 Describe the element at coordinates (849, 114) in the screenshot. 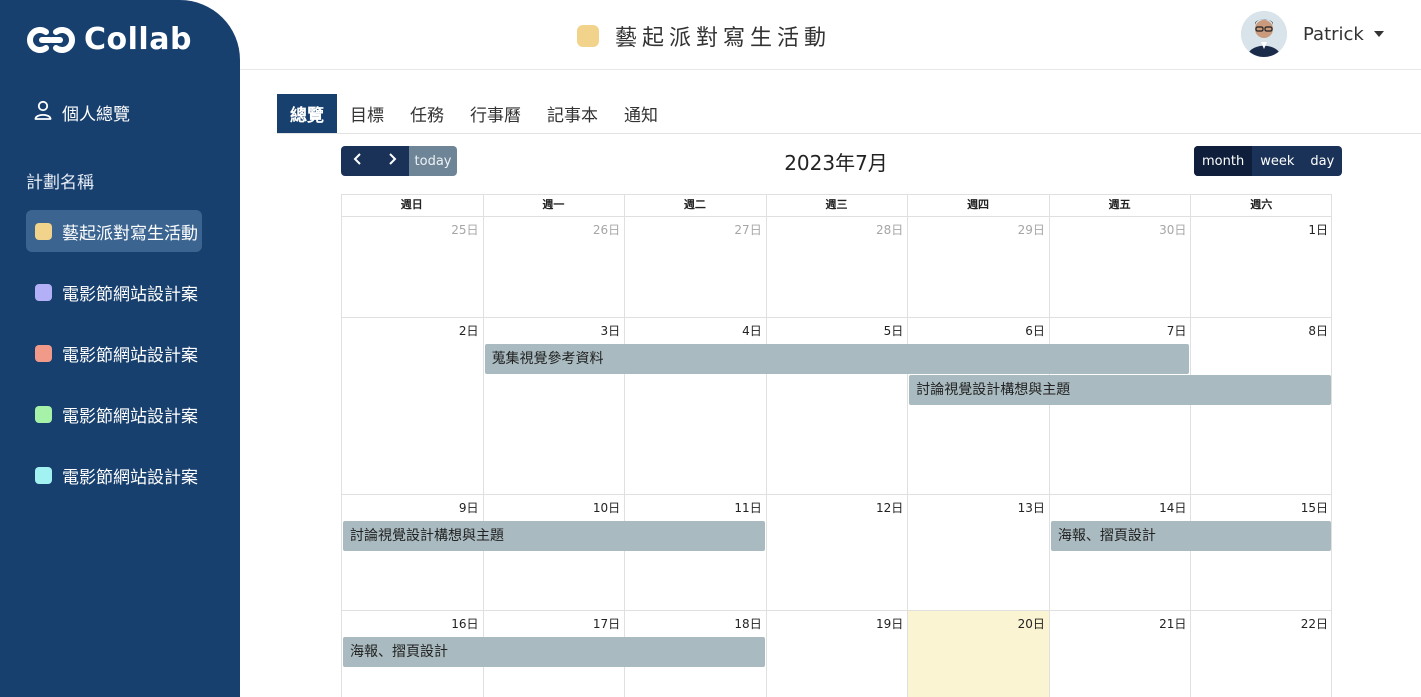

I see `tab-bar: 總覽 目標 任務 行事曆 記事本 通知` at that location.